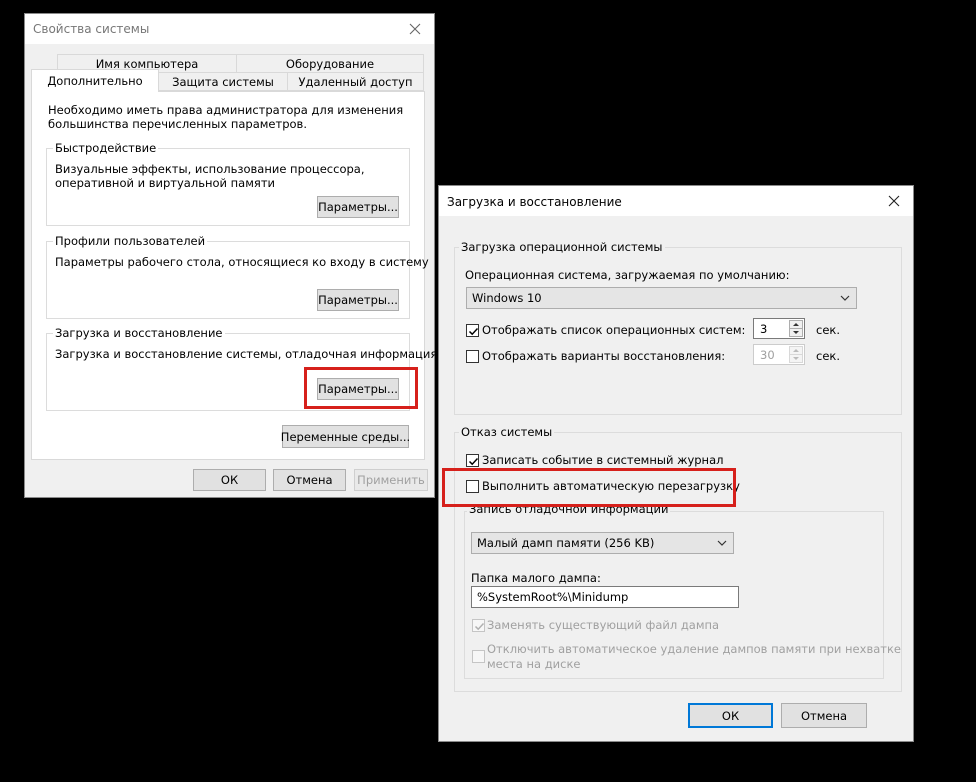 The width and height of the screenshot is (976, 782). Describe the element at coordinates (536, 578) in the screenshot. I see `dump-folder-label: Папка малого дампа:` at that location.